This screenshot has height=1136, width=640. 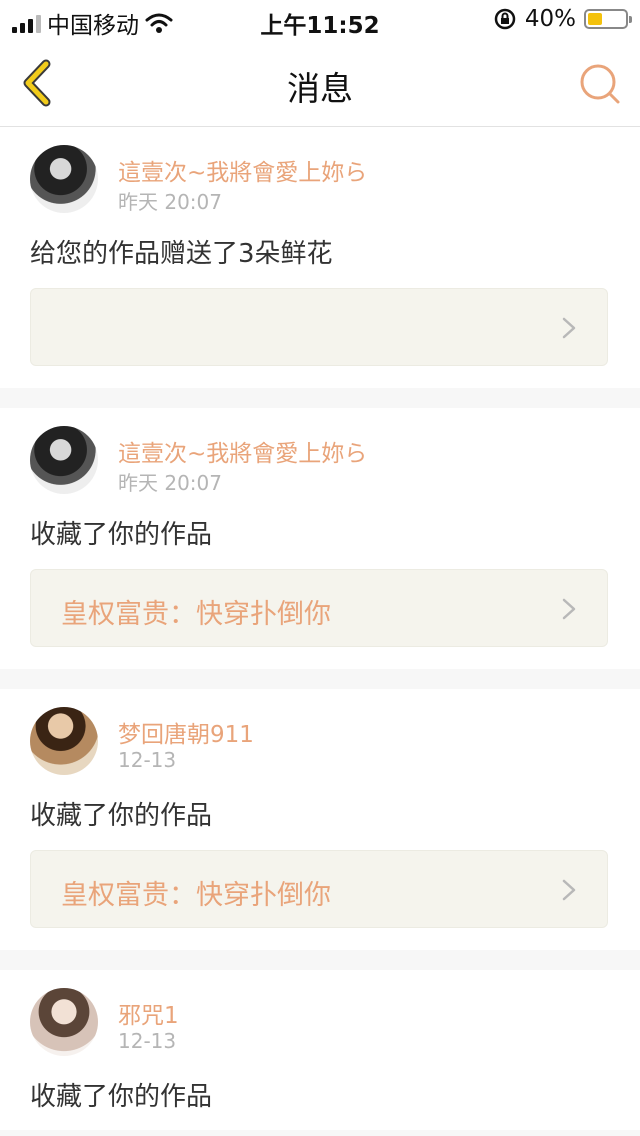 I want to click on page-title: 消息, so click(x=320, y=88).